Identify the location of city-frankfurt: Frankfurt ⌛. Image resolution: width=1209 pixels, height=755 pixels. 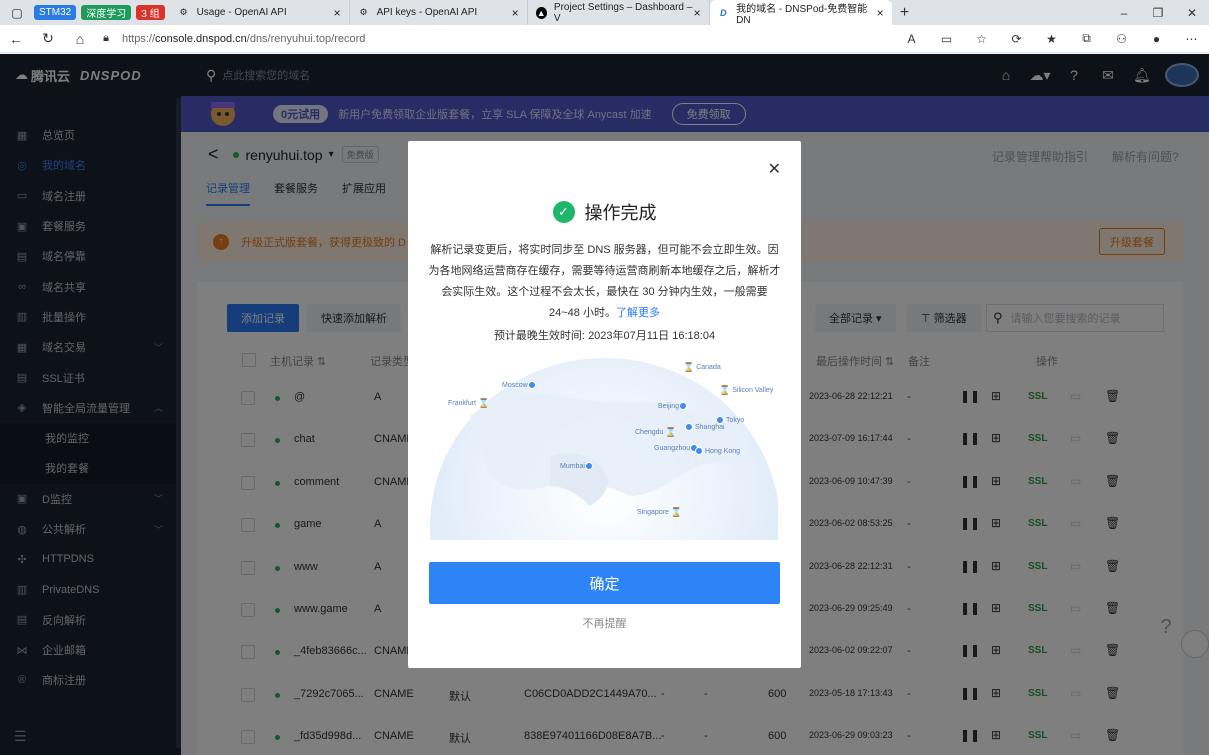
(469, 403).